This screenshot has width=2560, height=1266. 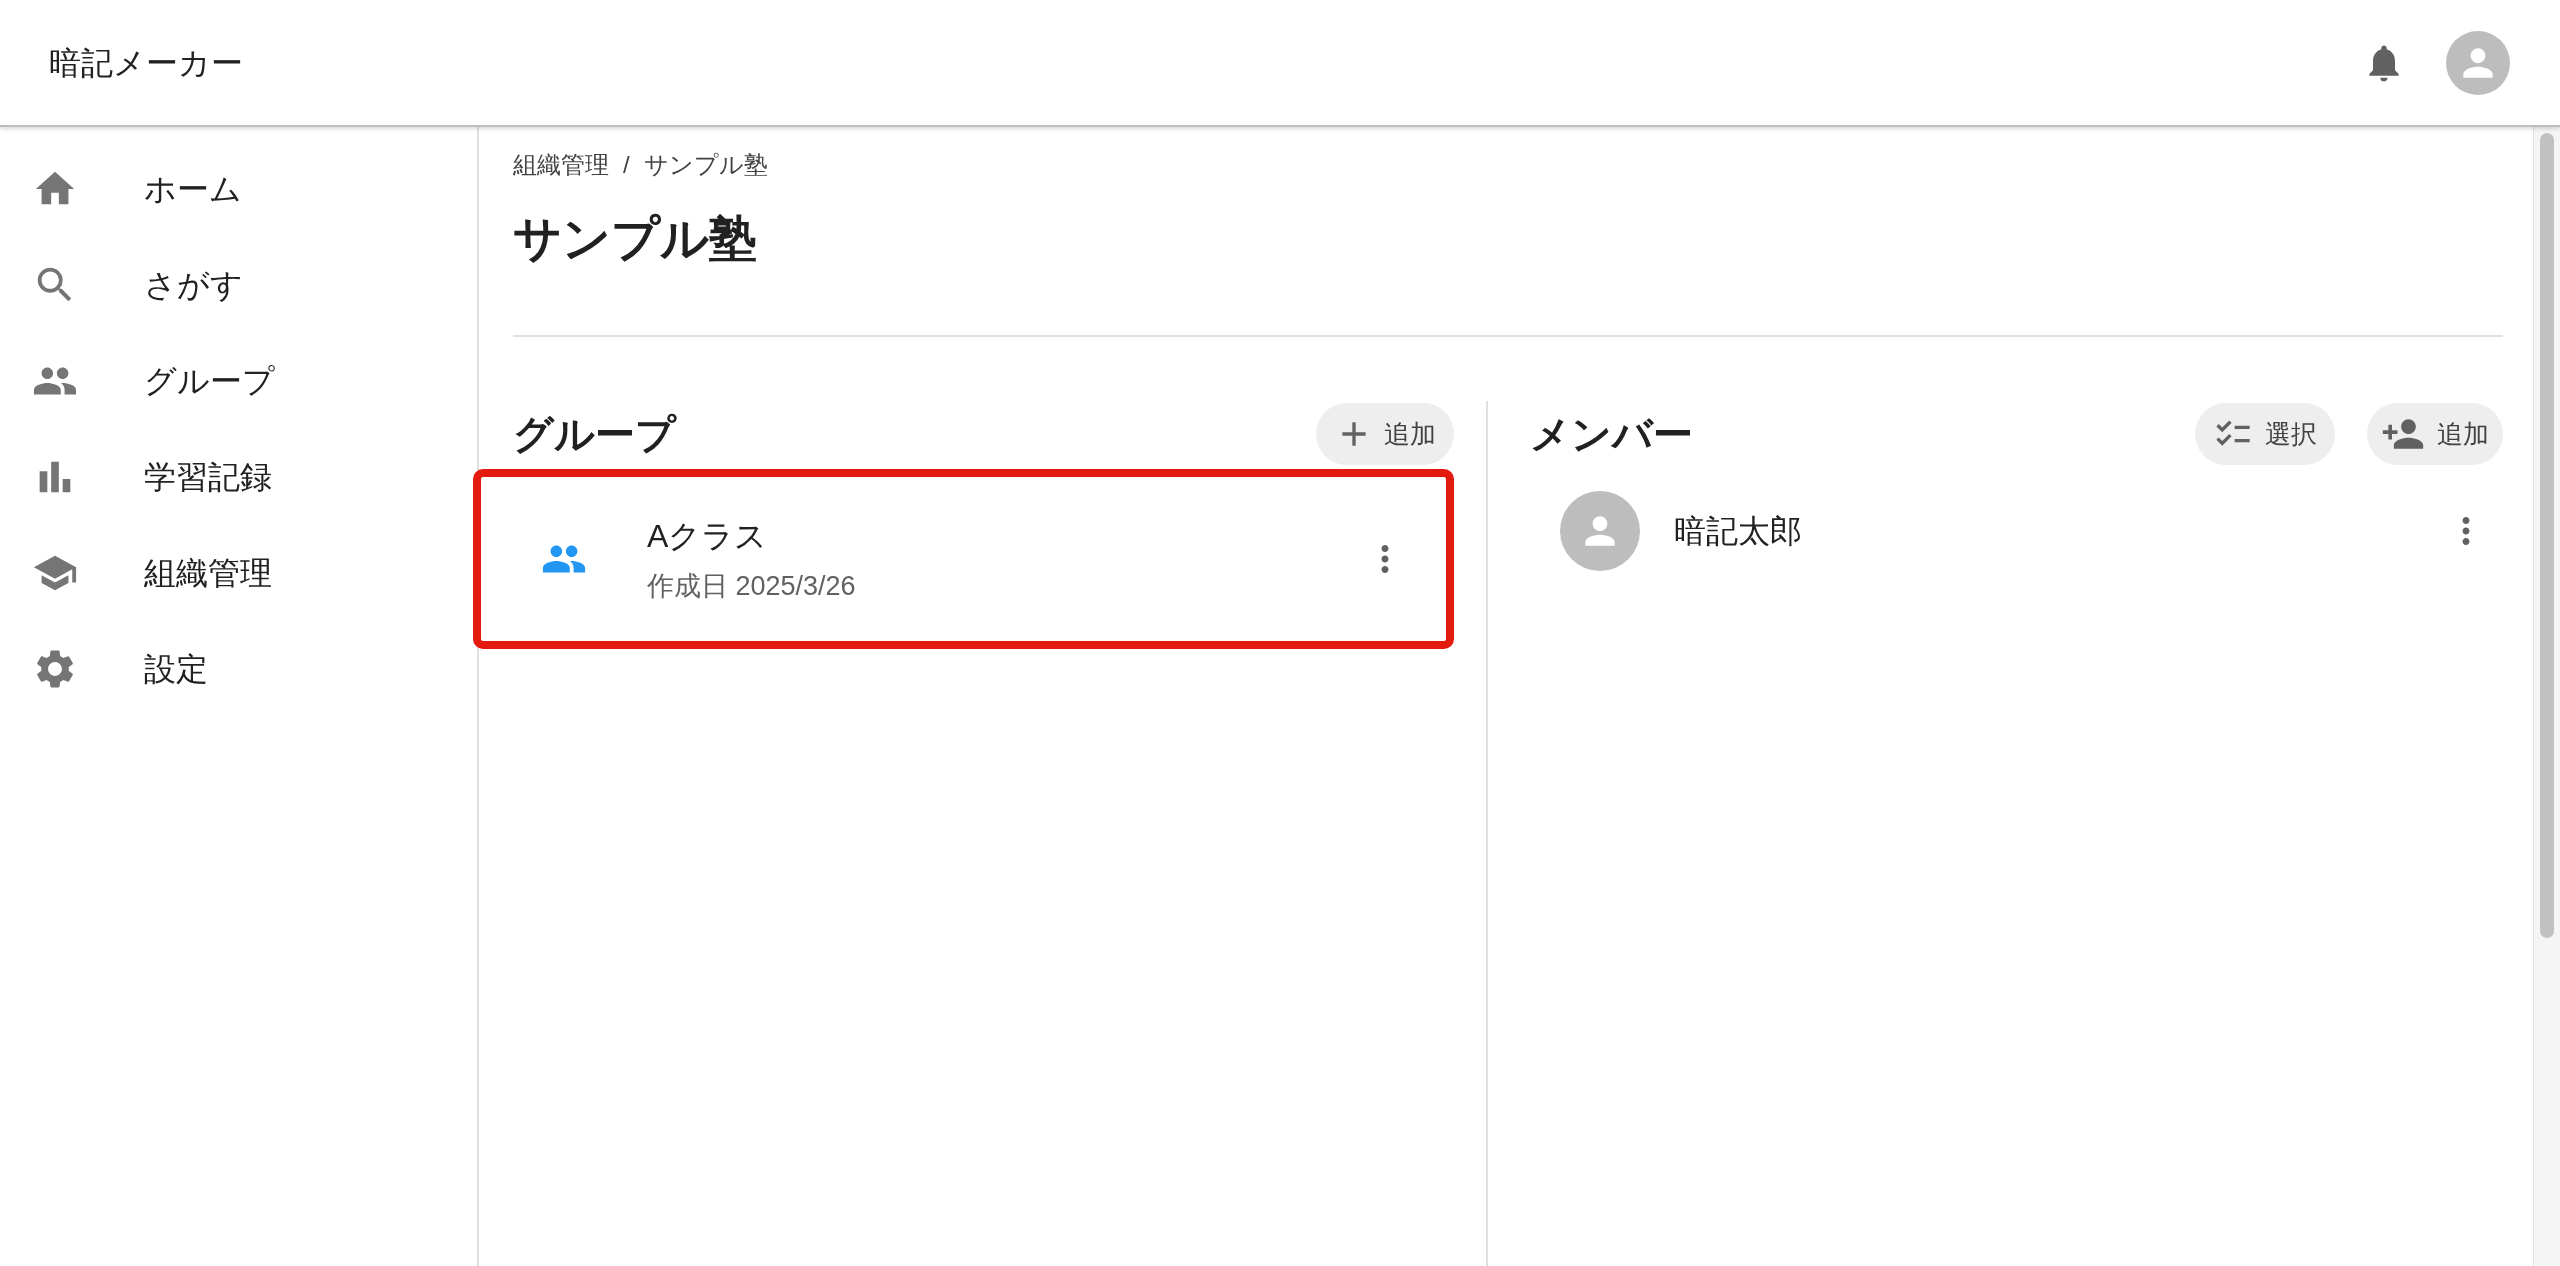 What do you see at coordinates (2435, 434) in the screenshot?
I see `add-member-button: 追加` at bounding box center [2435, 434].